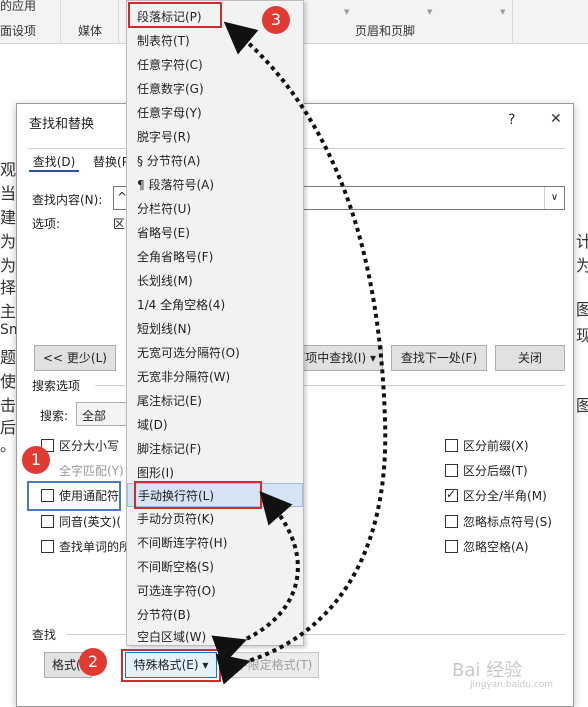 The width and height of the screenshot is (588, 707). What do you see at coordinates (487, 670) in the screenshot?
I see `watermark: Bai 经验` at bounding box center [487, 670].